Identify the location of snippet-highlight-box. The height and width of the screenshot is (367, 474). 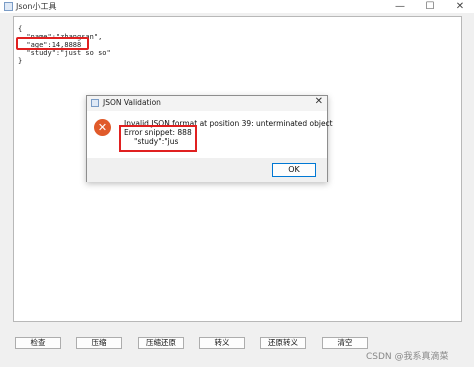
(158, 138).